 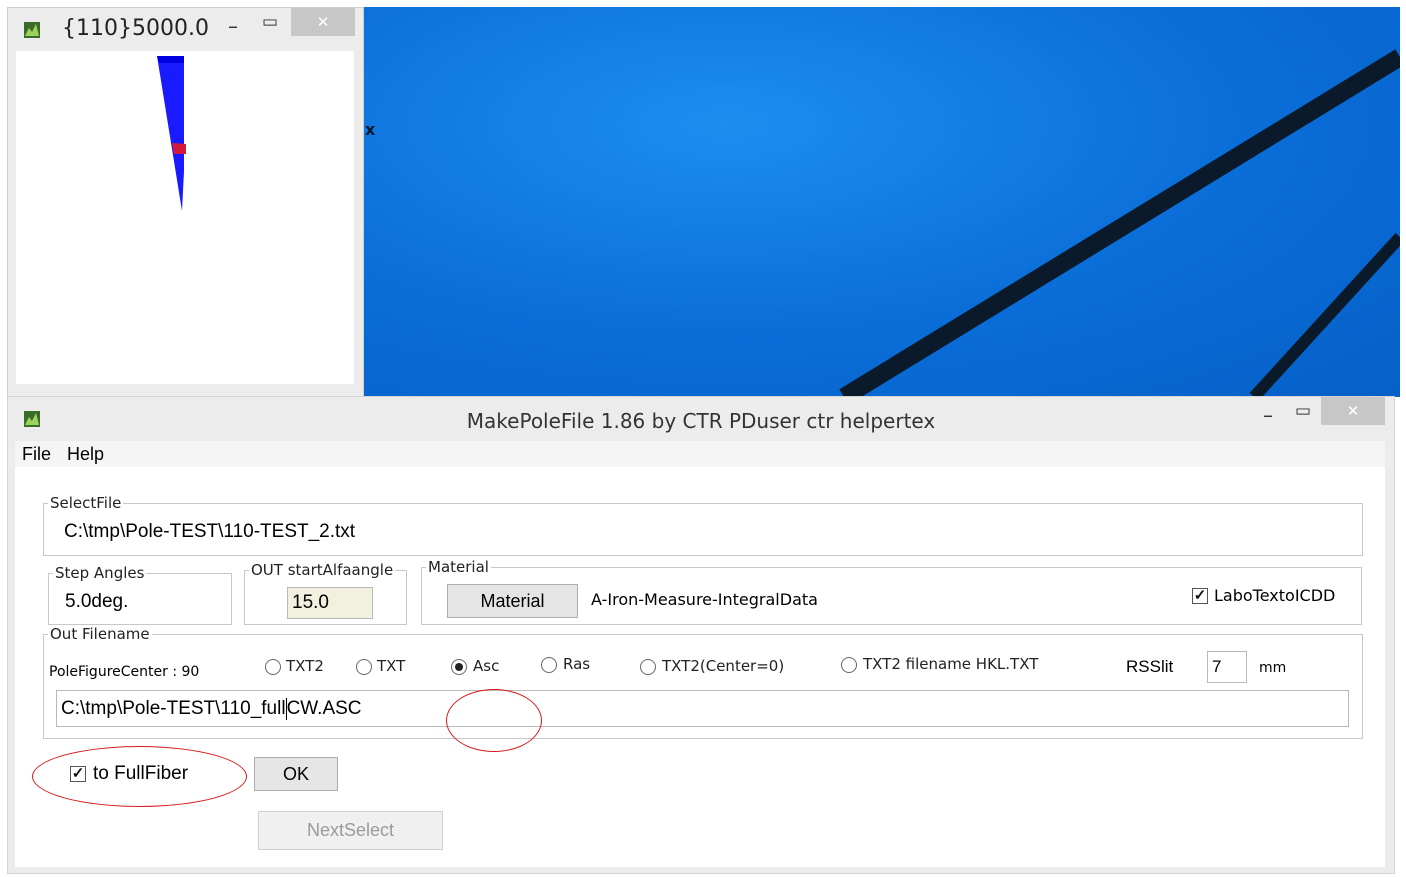 I want to click on radio-txt2-filename-label: TXT2 filename HKL.TXT, so click(x=951, y=664).